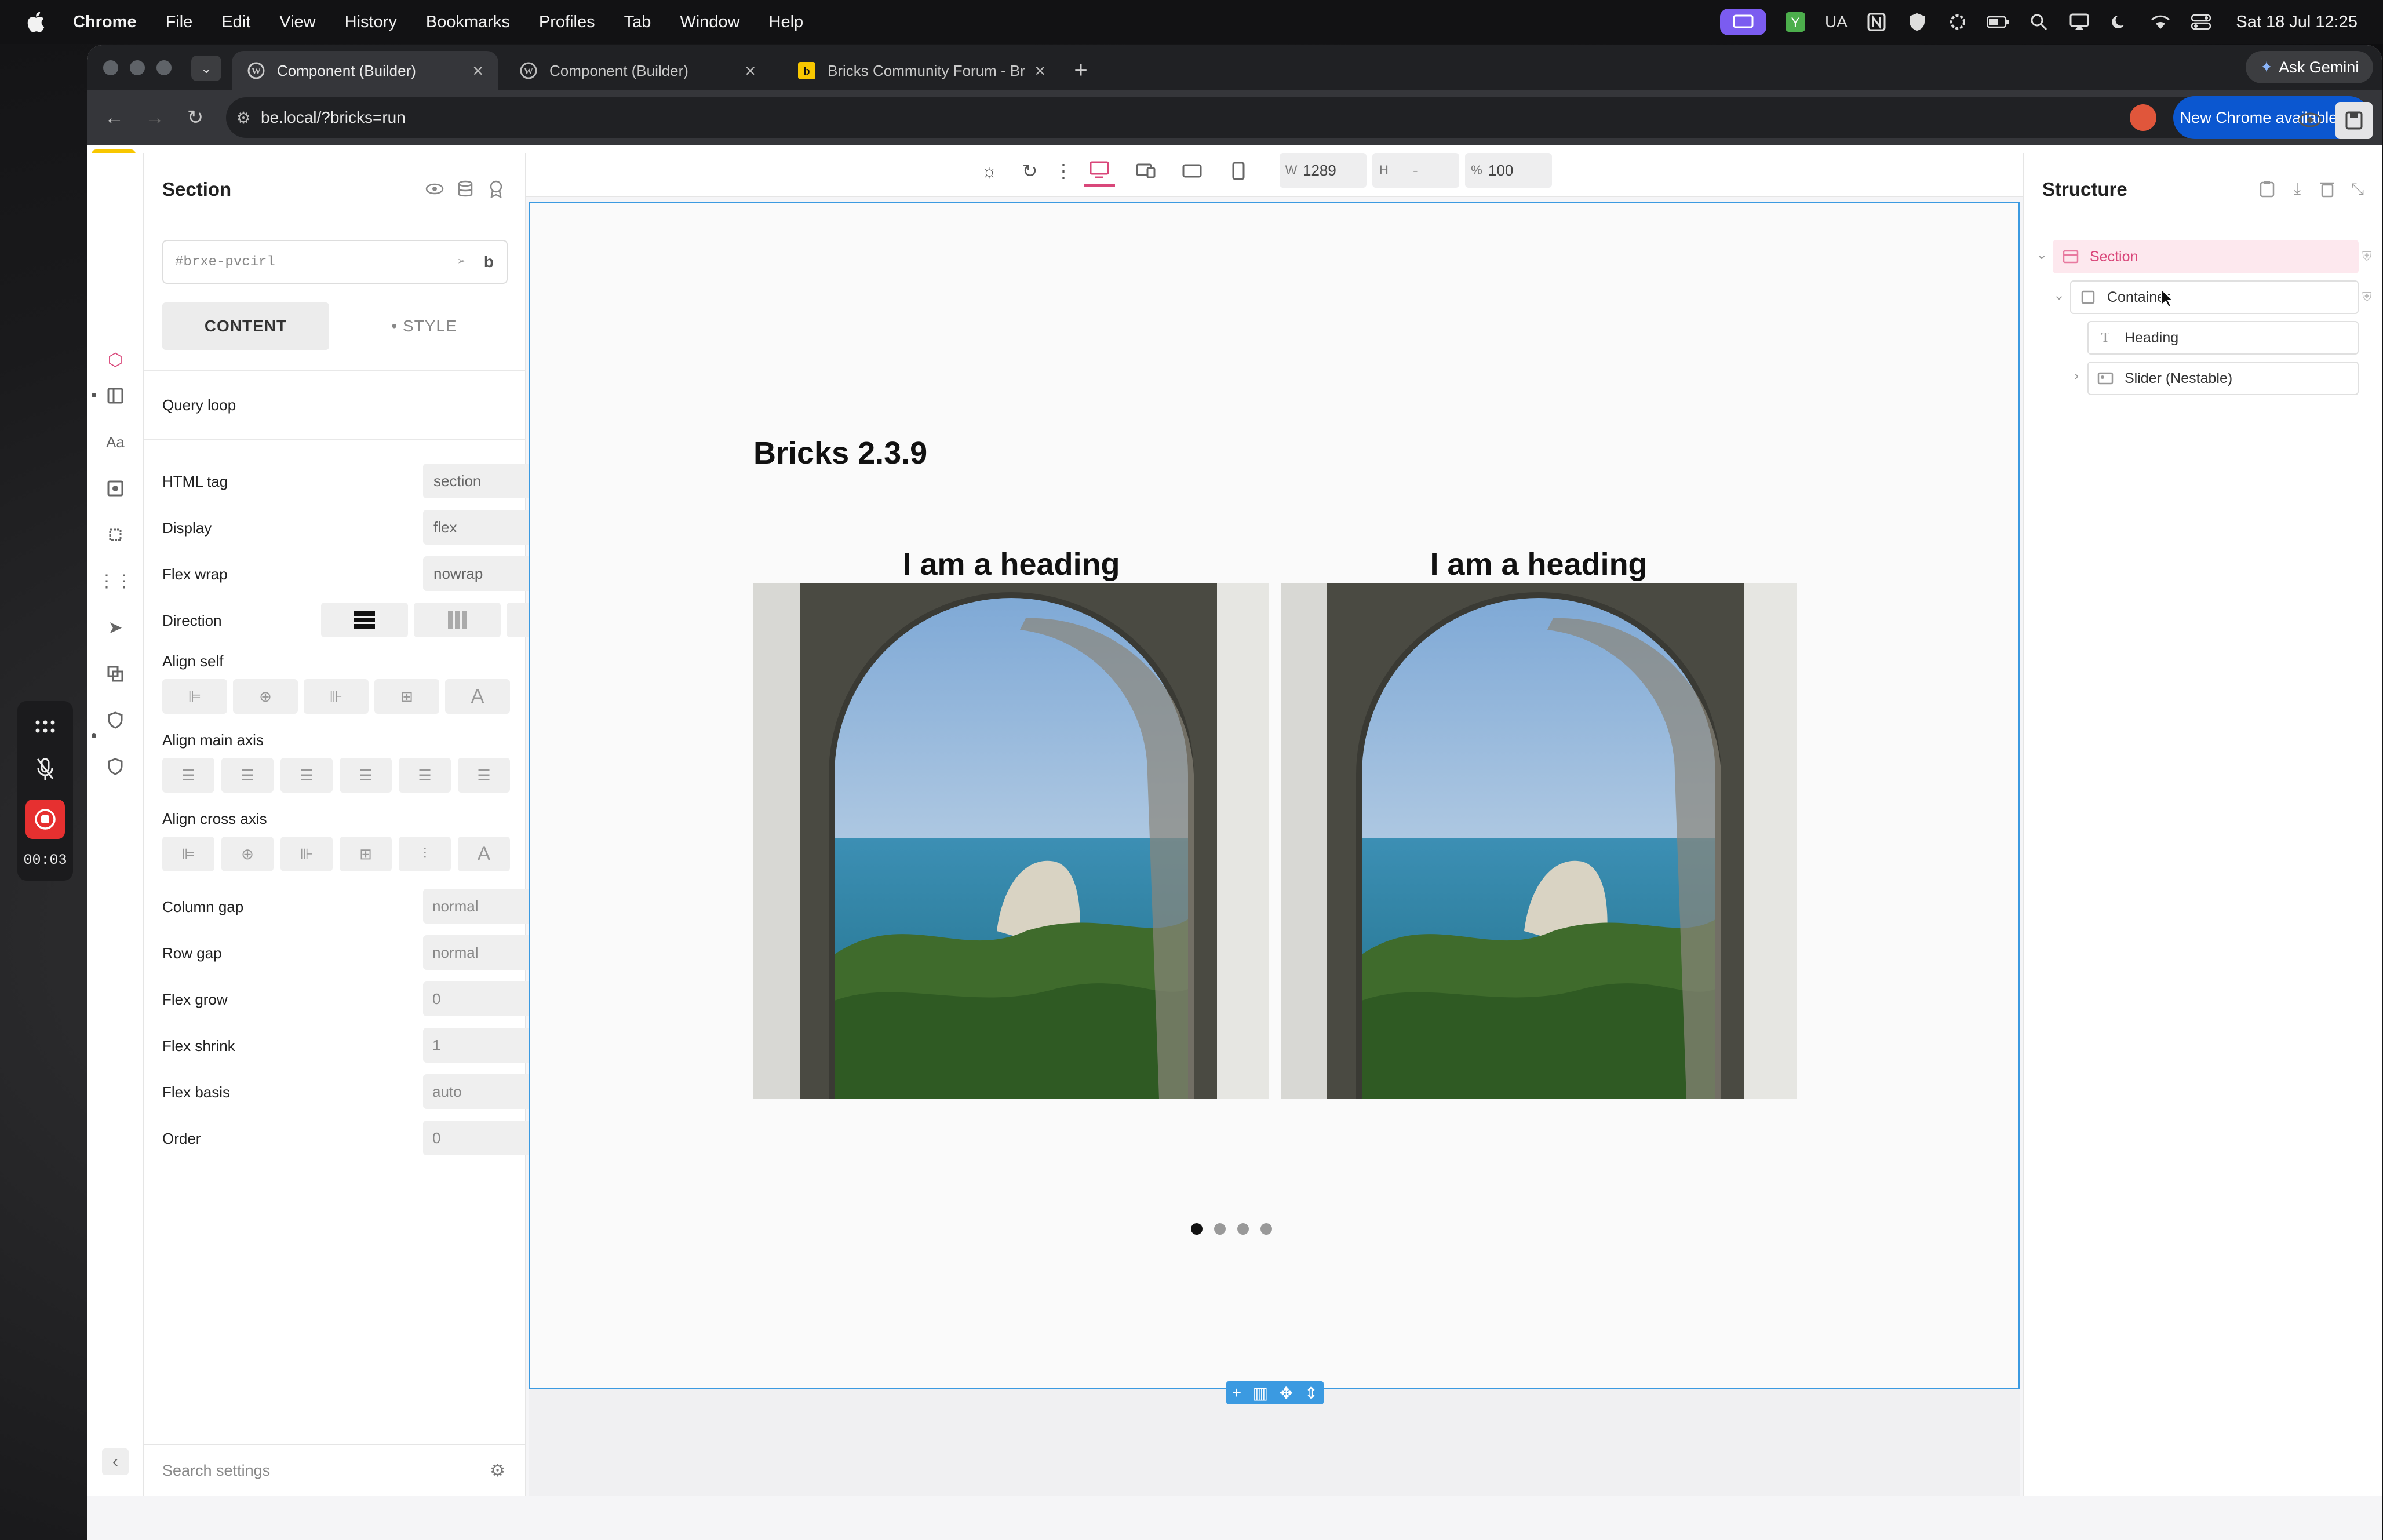 This screenshot has height=1540, width=2383. What do you see at coordinates (2206, 256) in the screenshot?
I see `structure-node-section: Section` at bounding box center [2206, 256].